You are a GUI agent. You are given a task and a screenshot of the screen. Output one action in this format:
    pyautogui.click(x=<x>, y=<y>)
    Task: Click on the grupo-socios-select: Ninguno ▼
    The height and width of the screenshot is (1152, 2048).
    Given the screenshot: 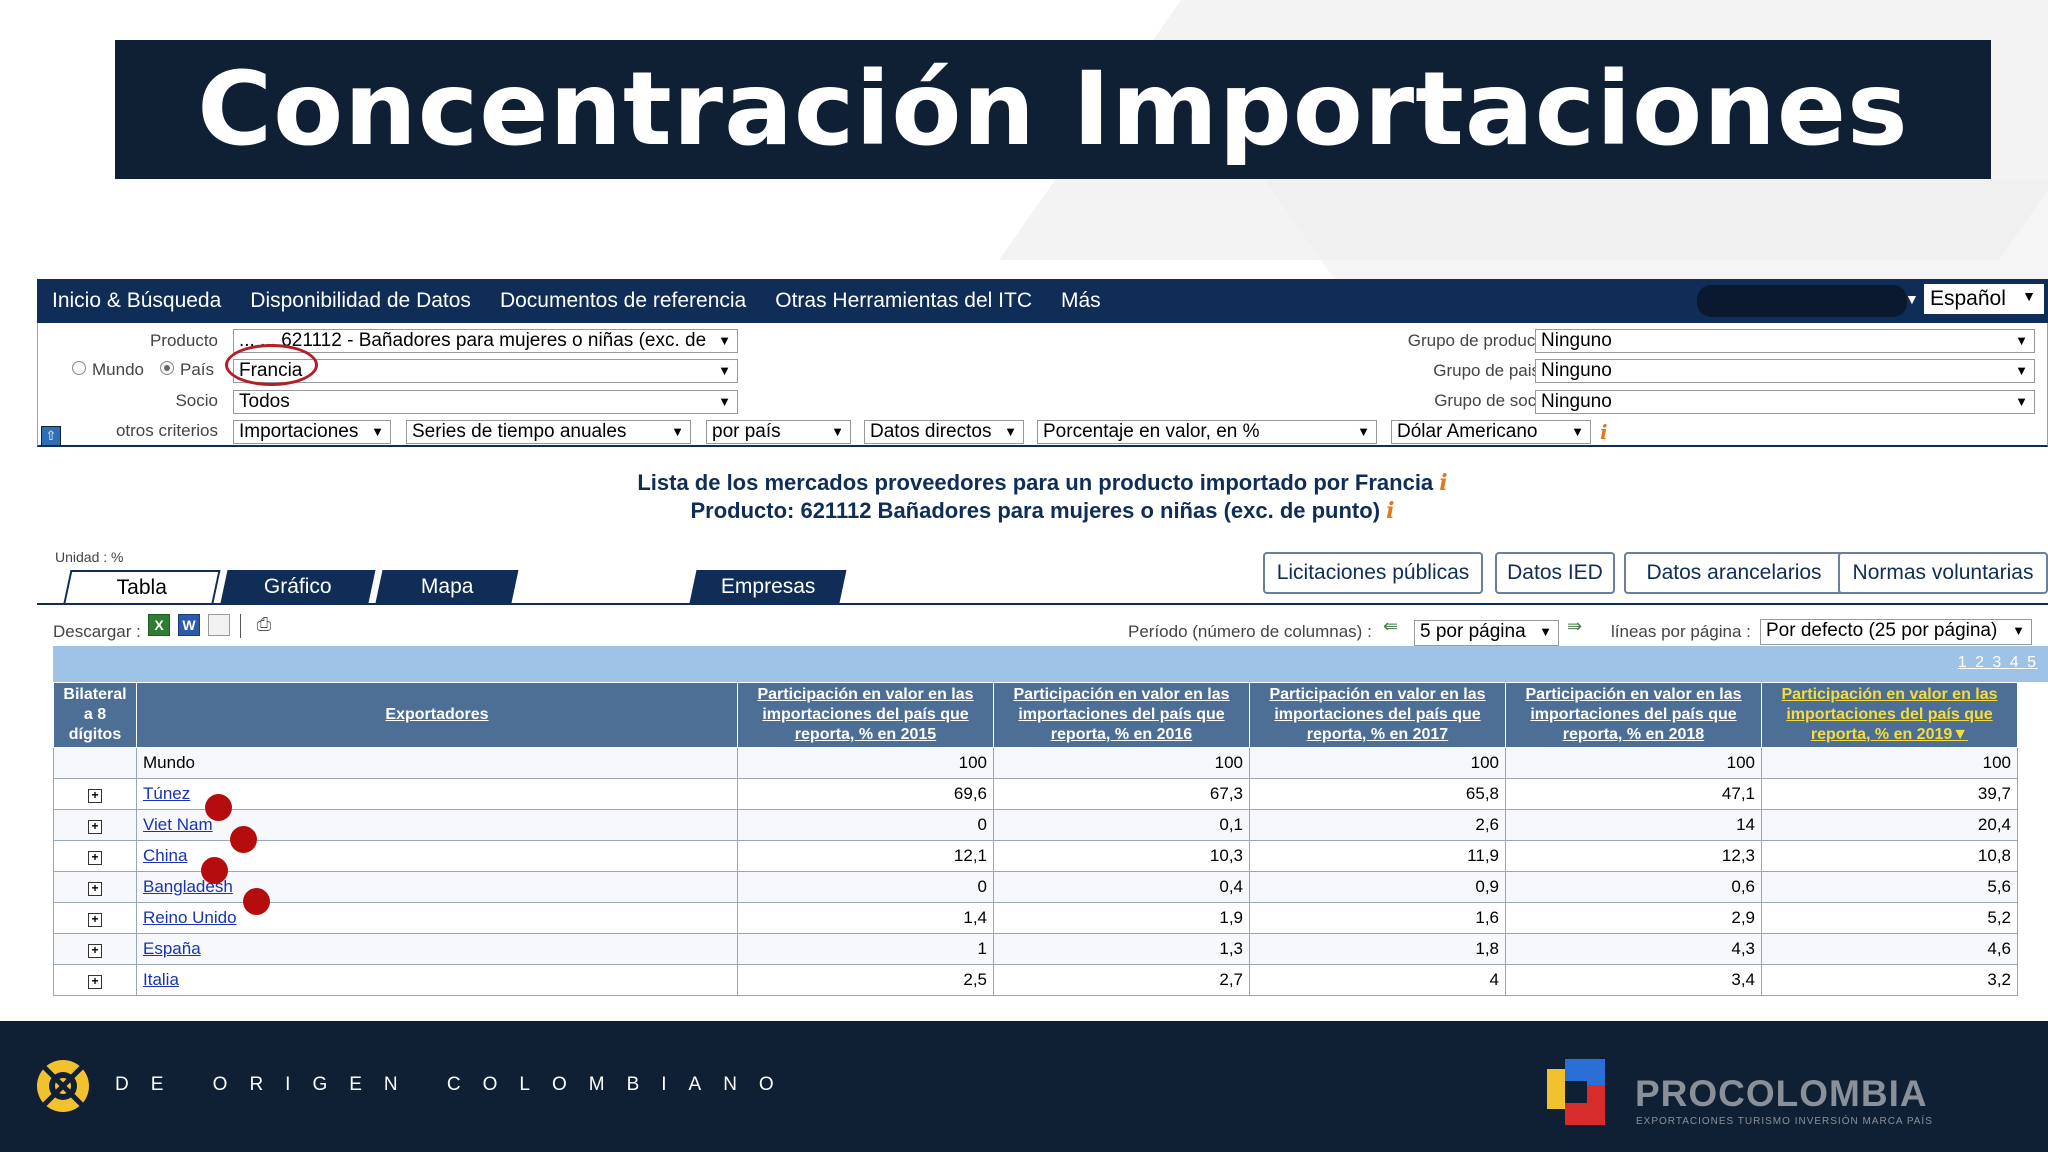 What is the action you would take?
    pyautogui.click(x=1785, y=402)
    